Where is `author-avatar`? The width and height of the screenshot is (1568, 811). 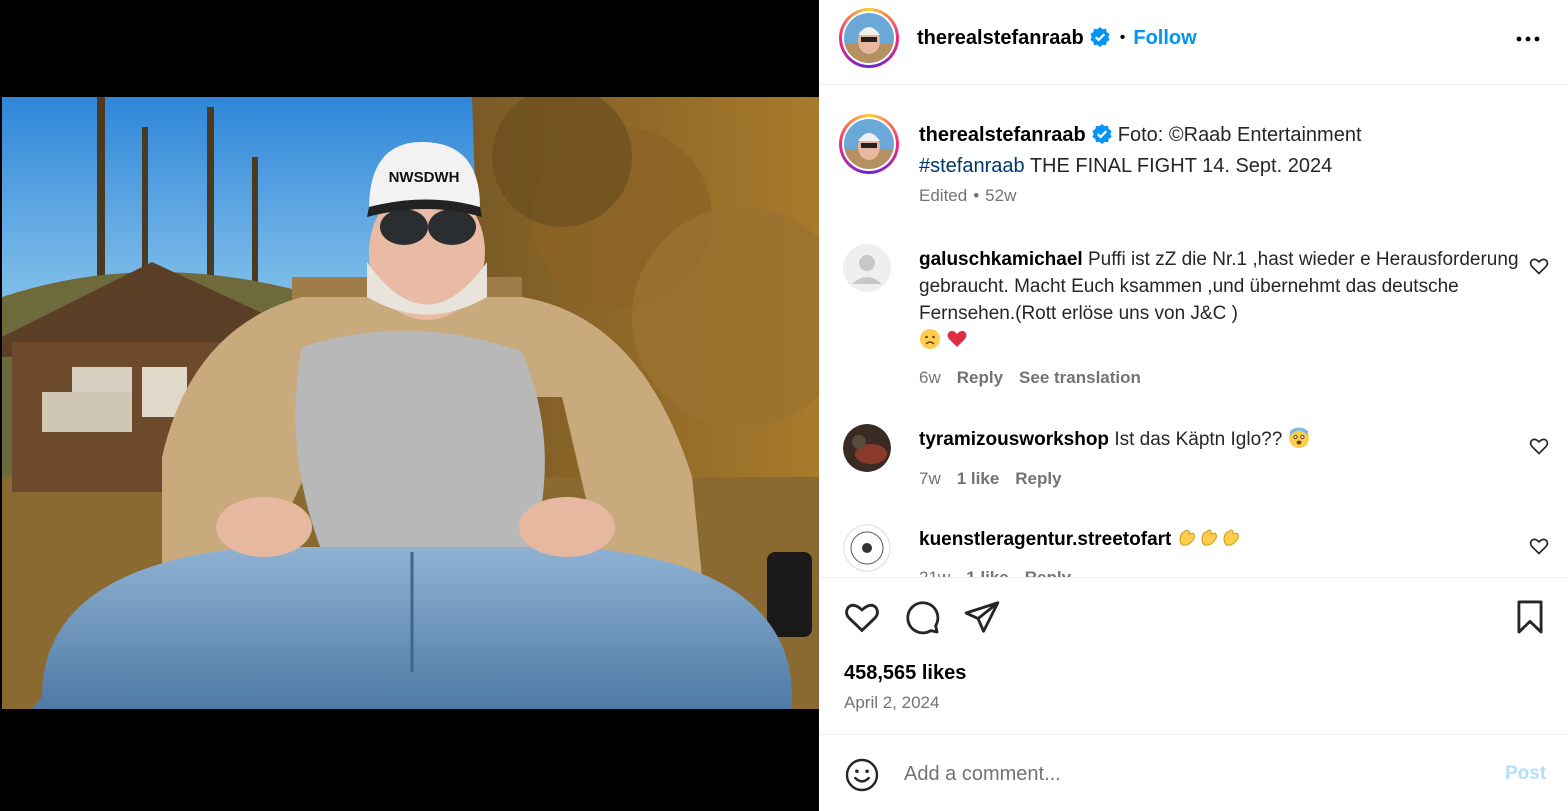 author-avatar is located at coordinates (869, 38).